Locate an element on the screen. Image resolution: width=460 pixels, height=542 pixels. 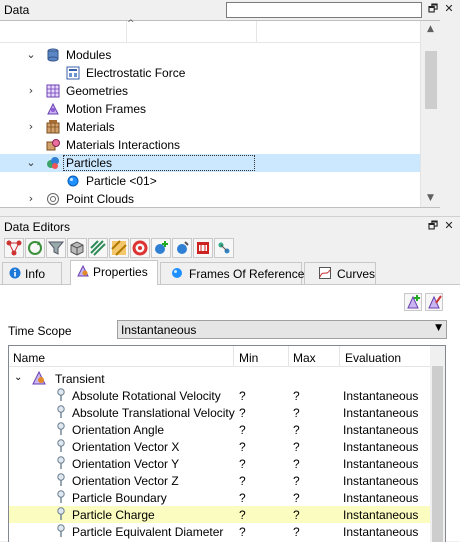
stripes-icon is located at coordinates (98, 248).